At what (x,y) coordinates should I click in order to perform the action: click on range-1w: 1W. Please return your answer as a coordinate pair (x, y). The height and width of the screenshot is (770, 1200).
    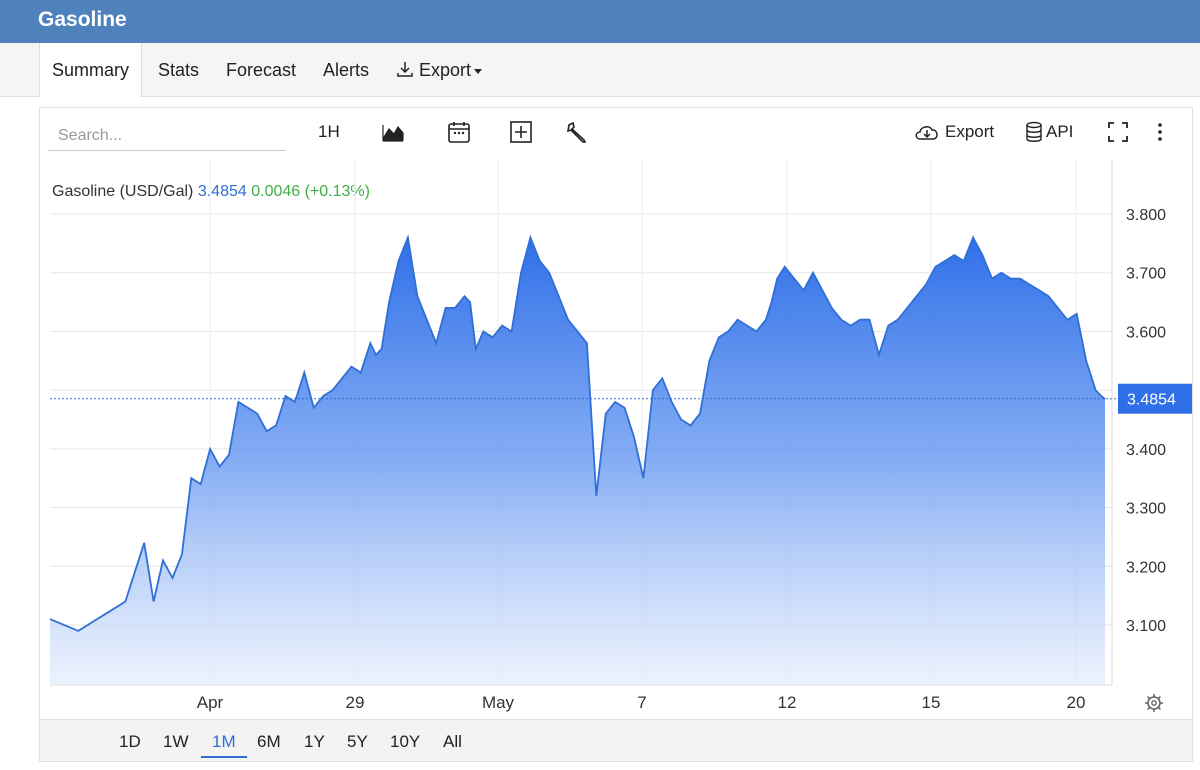
    Looking at the image, I should click on (176, 742).